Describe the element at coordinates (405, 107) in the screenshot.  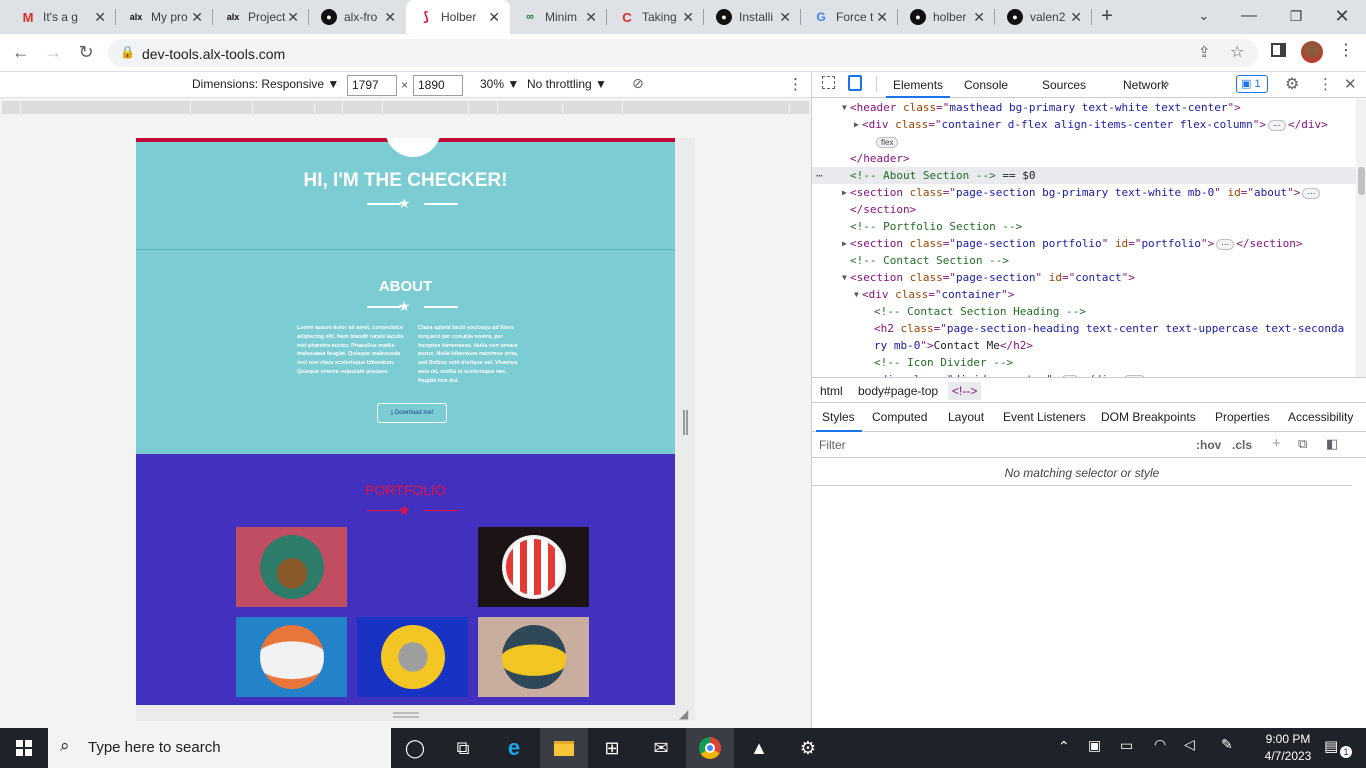
I see `media-query-ruler` at that location.